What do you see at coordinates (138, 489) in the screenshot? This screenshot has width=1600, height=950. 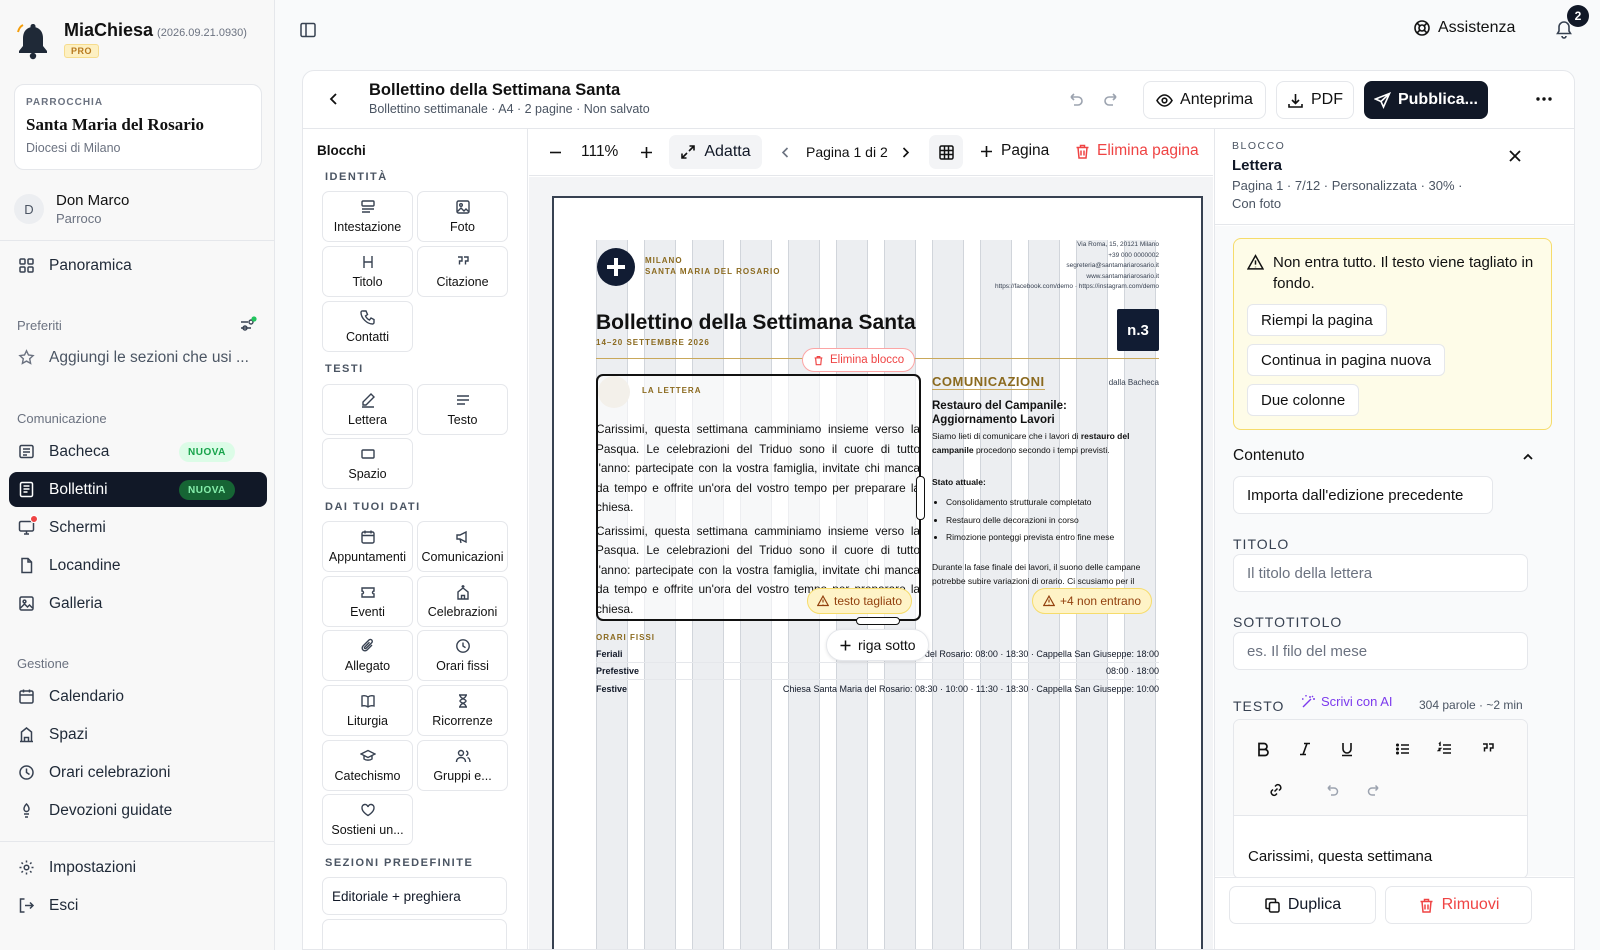 I see `nav-bollettini: Bollettini NUOVA` at bounding box center [138, 489].